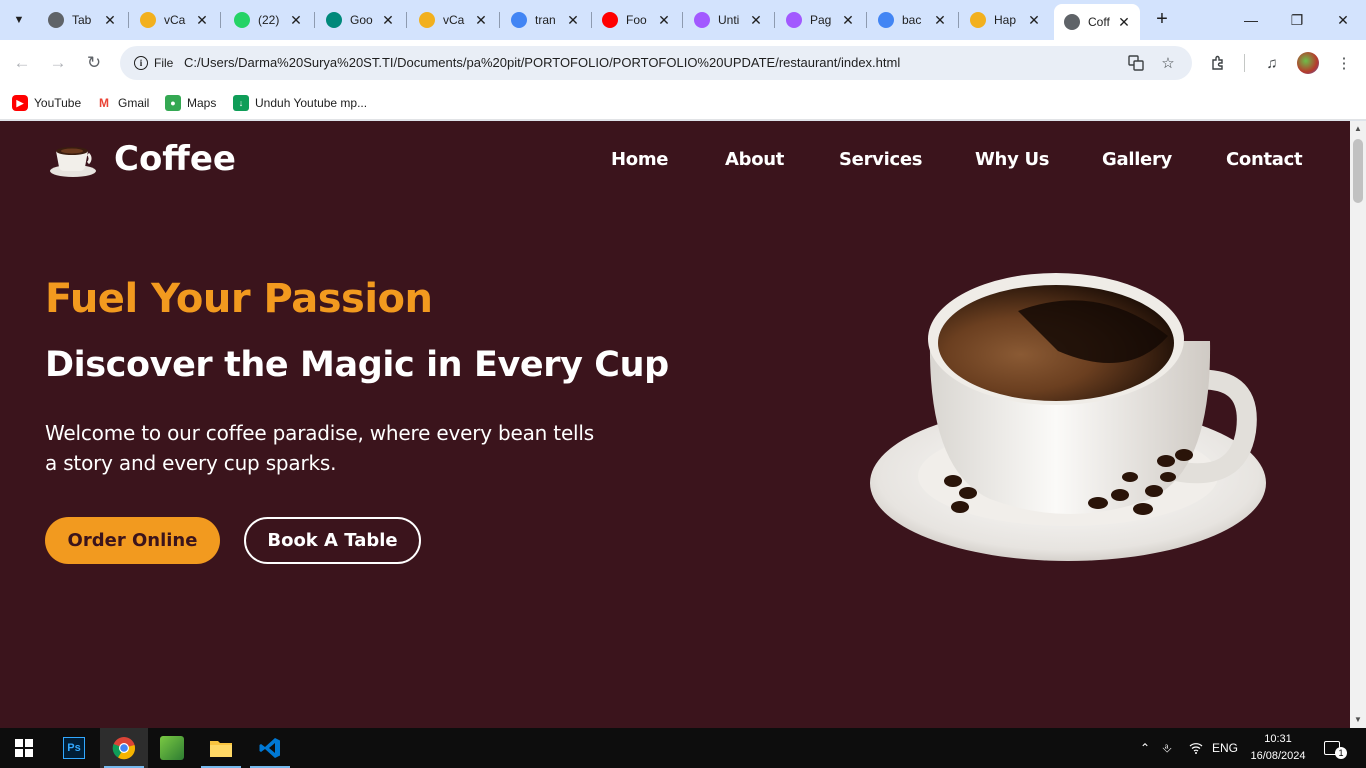 The height and width of the screenshot is (768, 1366). Describe the element at coordinates (20, 103) in the screenshot. I see `youtube-icon: ▶` at that location.